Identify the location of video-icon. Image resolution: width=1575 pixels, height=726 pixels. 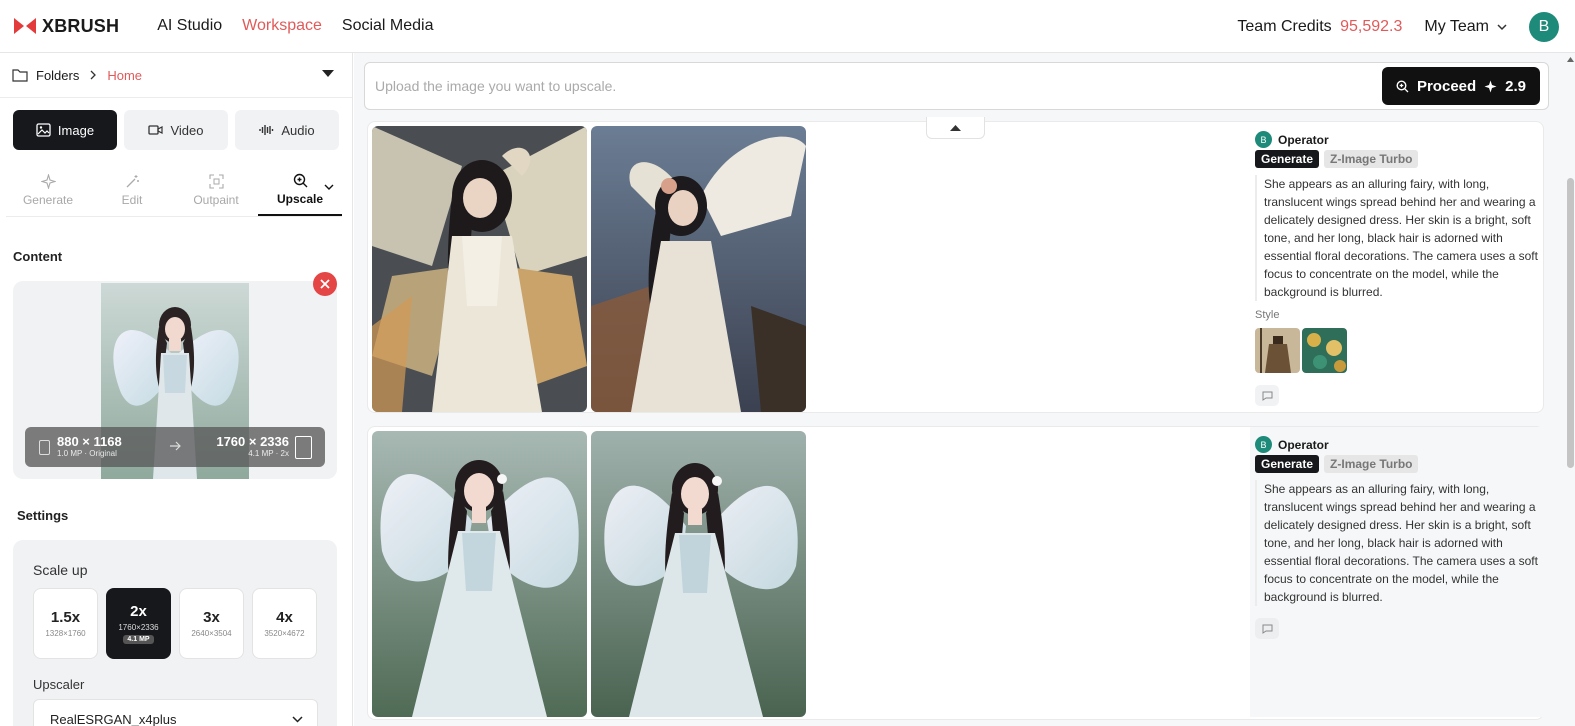
(156, 130).